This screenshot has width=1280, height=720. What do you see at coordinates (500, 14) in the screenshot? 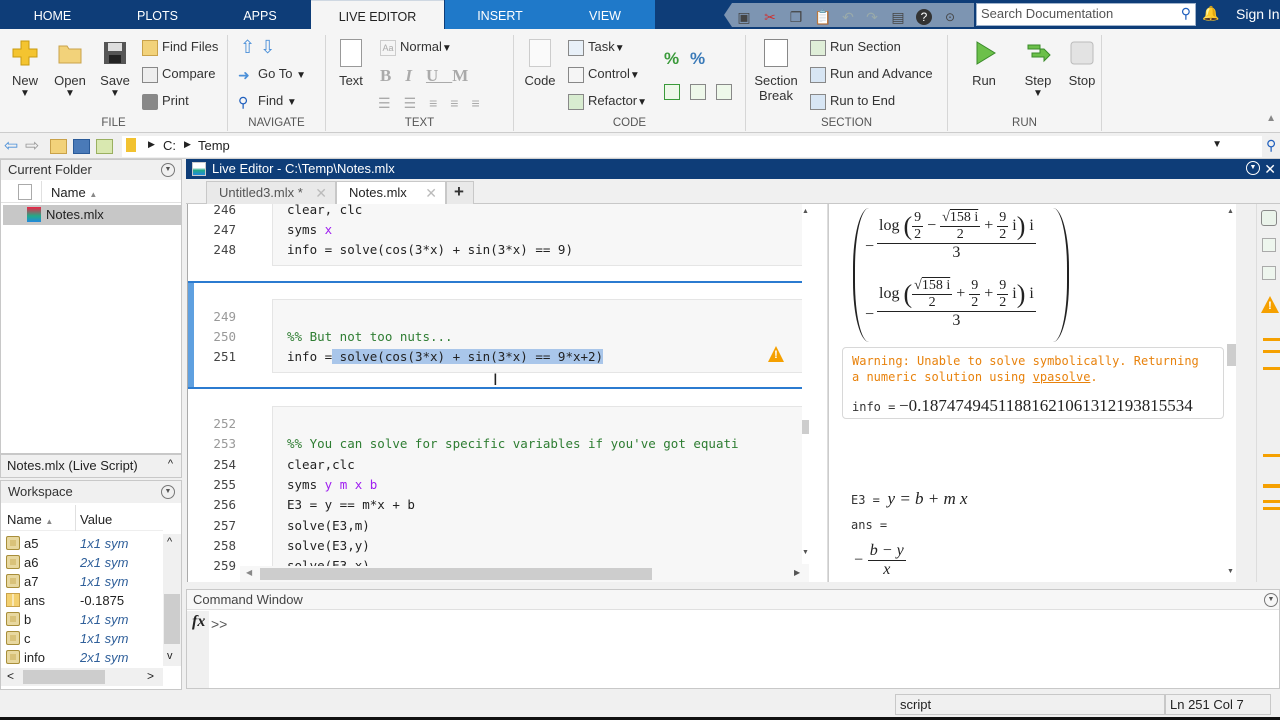
I see `tab-insert: INSERT` at bounding box center [500, 14].